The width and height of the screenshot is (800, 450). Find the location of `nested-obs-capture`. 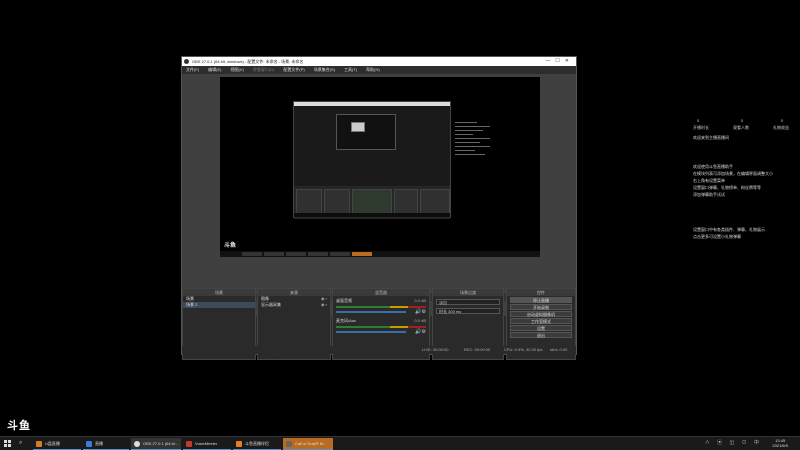

nested-obs-capture is located at coordinates (372, 160).